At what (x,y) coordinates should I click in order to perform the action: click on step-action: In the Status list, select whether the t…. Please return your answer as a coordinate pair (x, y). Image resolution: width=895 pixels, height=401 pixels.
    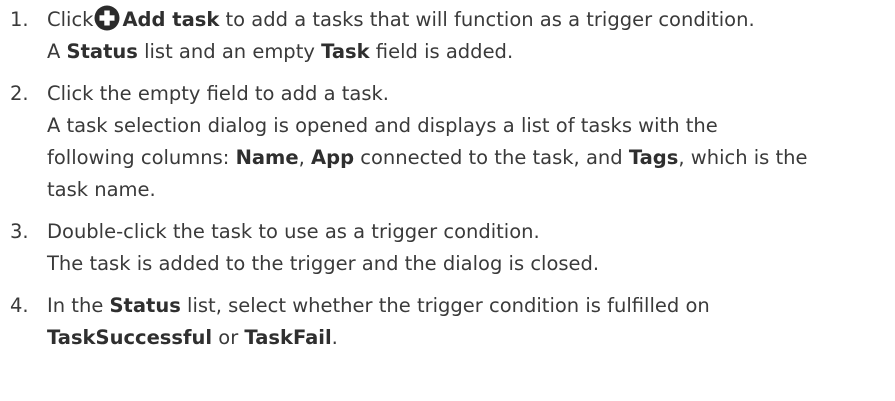
    Looking at the image, I should click on (378, 305).